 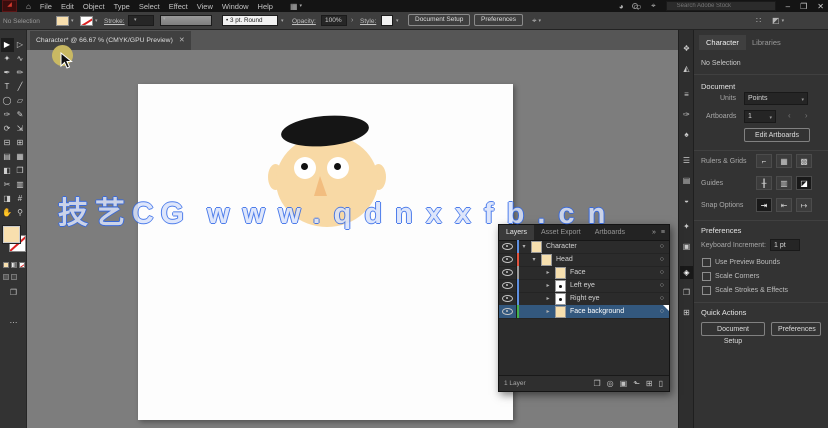 I want to click on artboards-panel-icon: ❐, so click(x=686, y=292).